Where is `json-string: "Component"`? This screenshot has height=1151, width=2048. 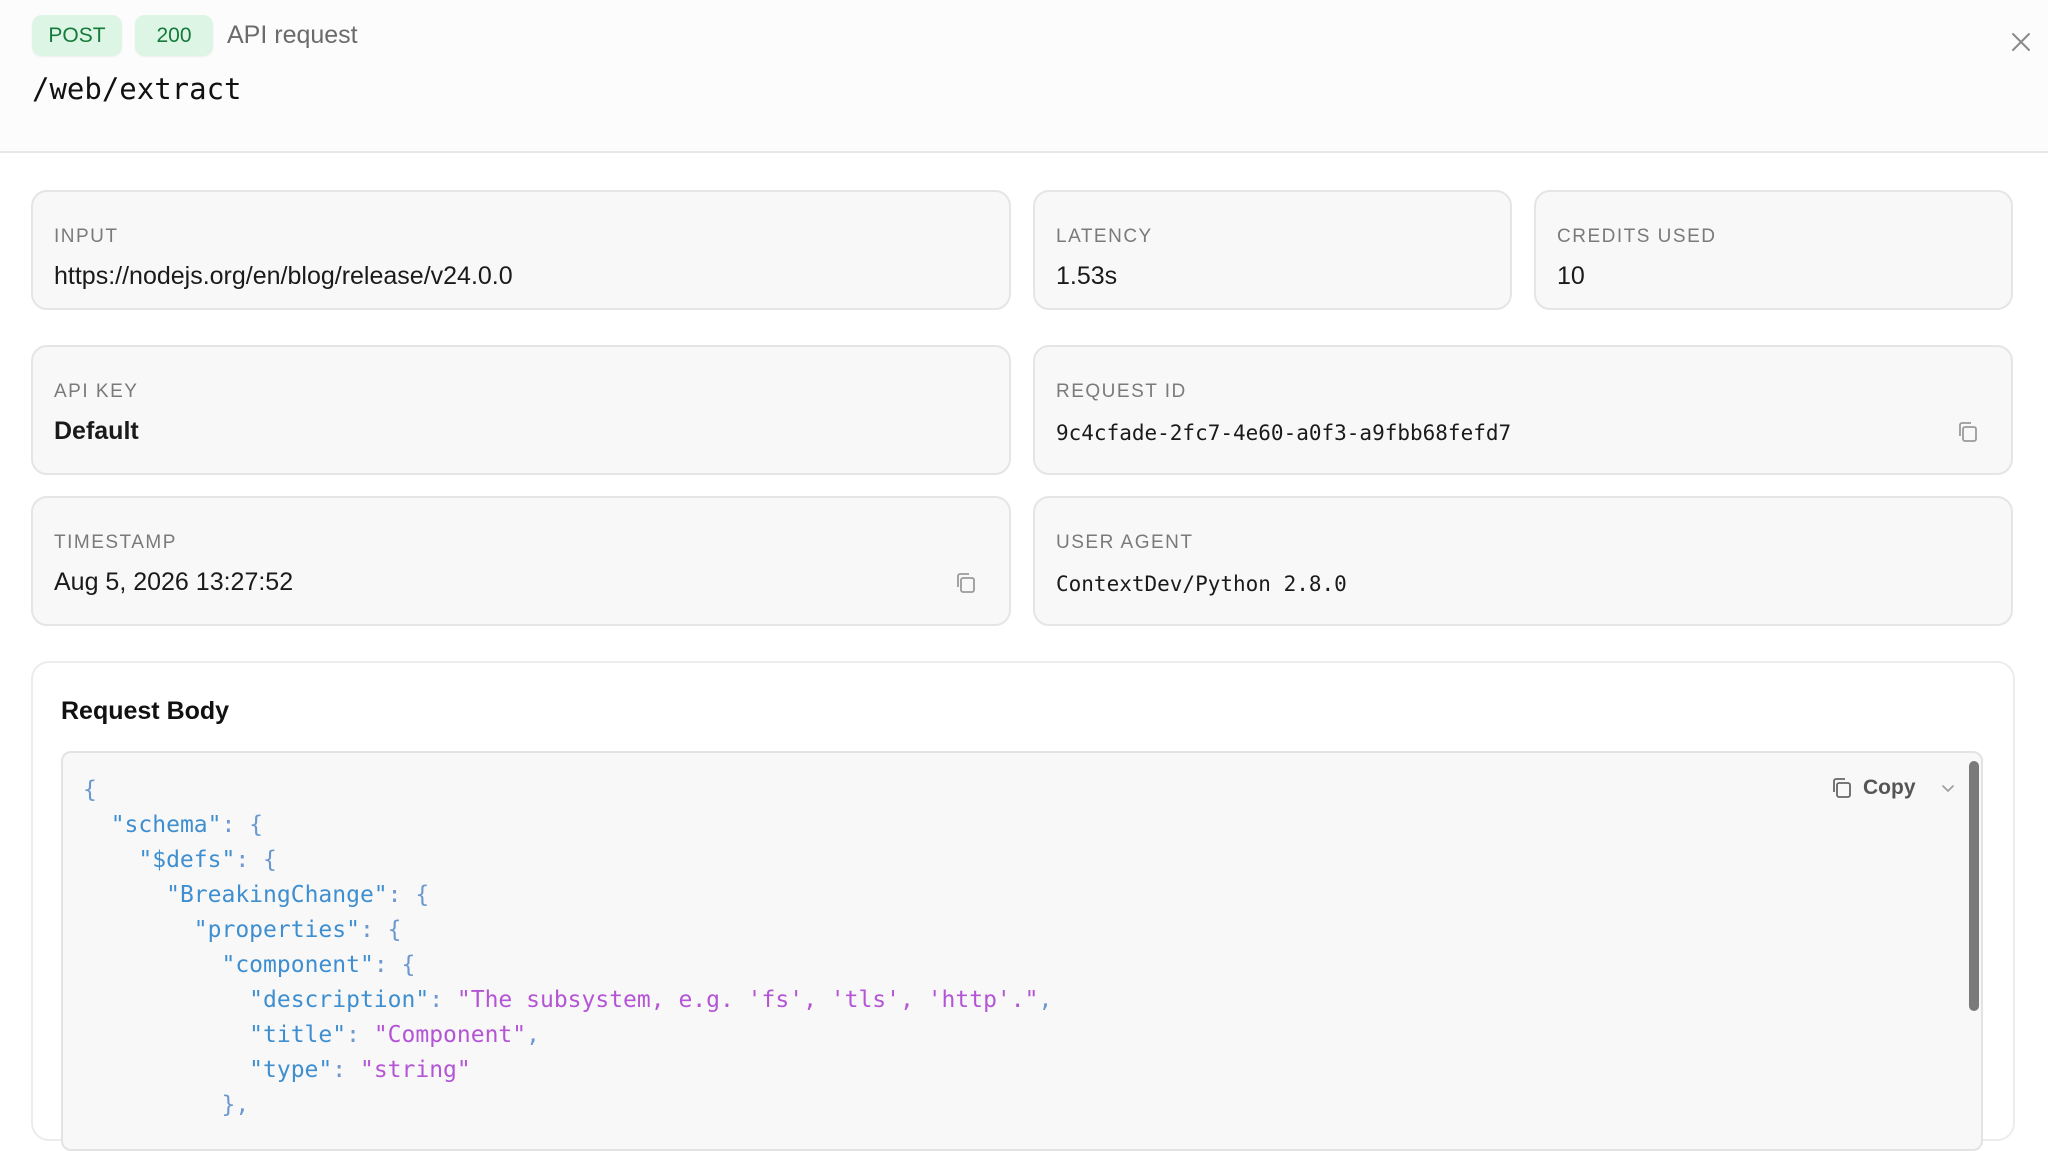 json-string: "Component" is located at coordinates (450, 1035).